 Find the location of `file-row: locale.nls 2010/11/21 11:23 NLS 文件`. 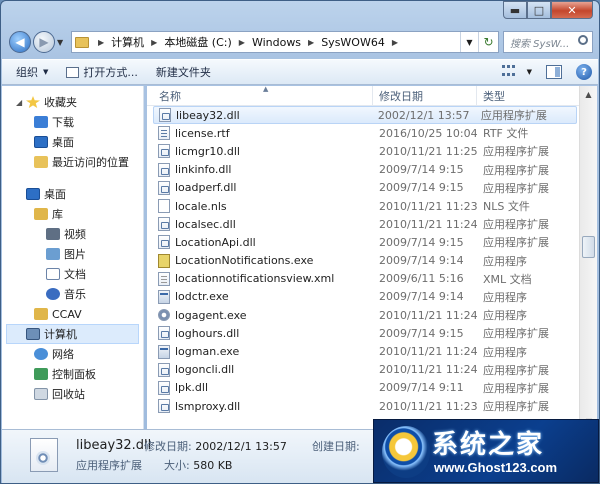

file-row: locale.nls 2010/11/21 11:23 NLS 文件 is located at coordinates (366, 206).